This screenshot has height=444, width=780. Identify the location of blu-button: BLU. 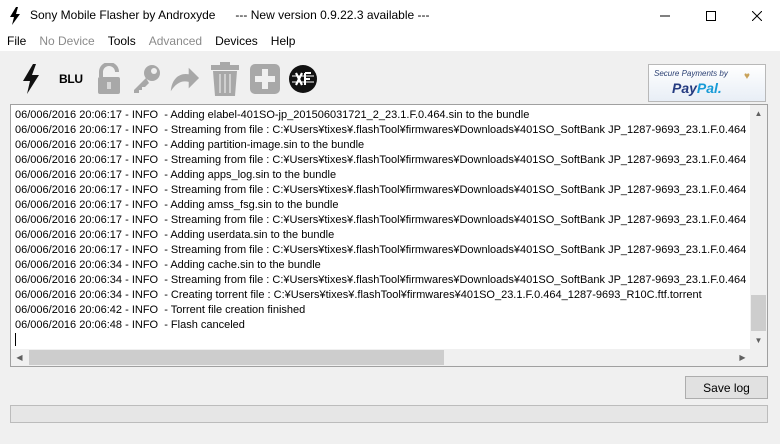
(71, 79).